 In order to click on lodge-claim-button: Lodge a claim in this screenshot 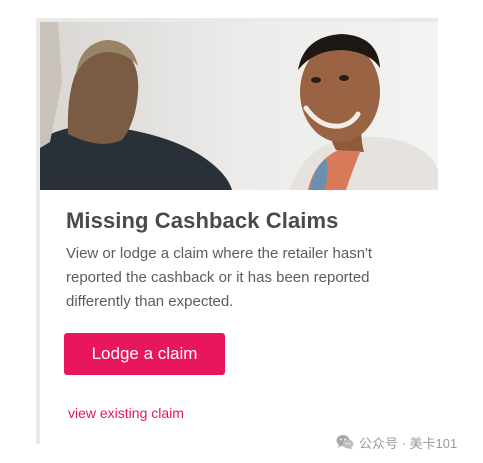, I will do `click(144, 354)`.